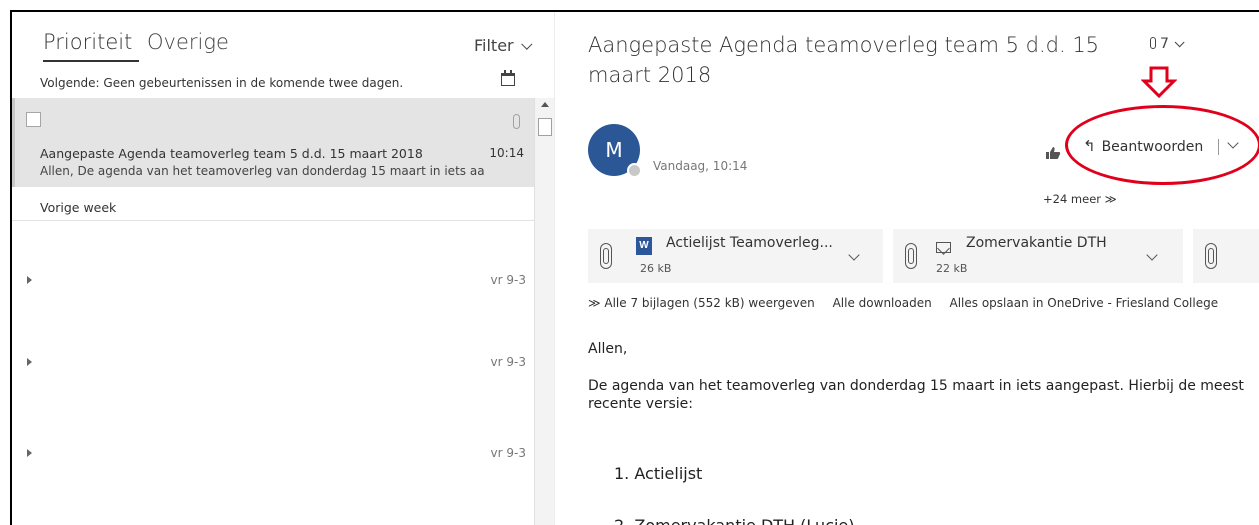 The height and width of the screenshot is (525, 1259). Describe the element at coordinates (1038, 256) in the screenshot. I see `attachment-card: Zomervakantie DTH 22 kB` at that location.